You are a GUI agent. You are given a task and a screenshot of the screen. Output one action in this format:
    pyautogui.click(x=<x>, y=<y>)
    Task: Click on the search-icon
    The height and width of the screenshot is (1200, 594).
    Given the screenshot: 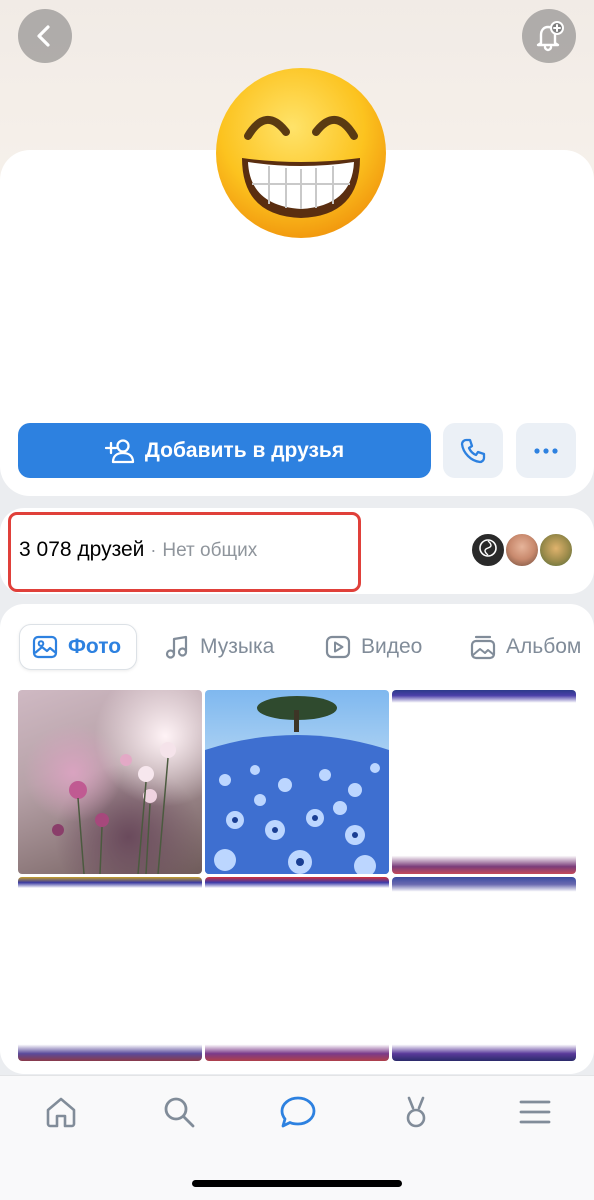 What is the action you would take?
    pyautogui.click(x=179, y=1112)
    